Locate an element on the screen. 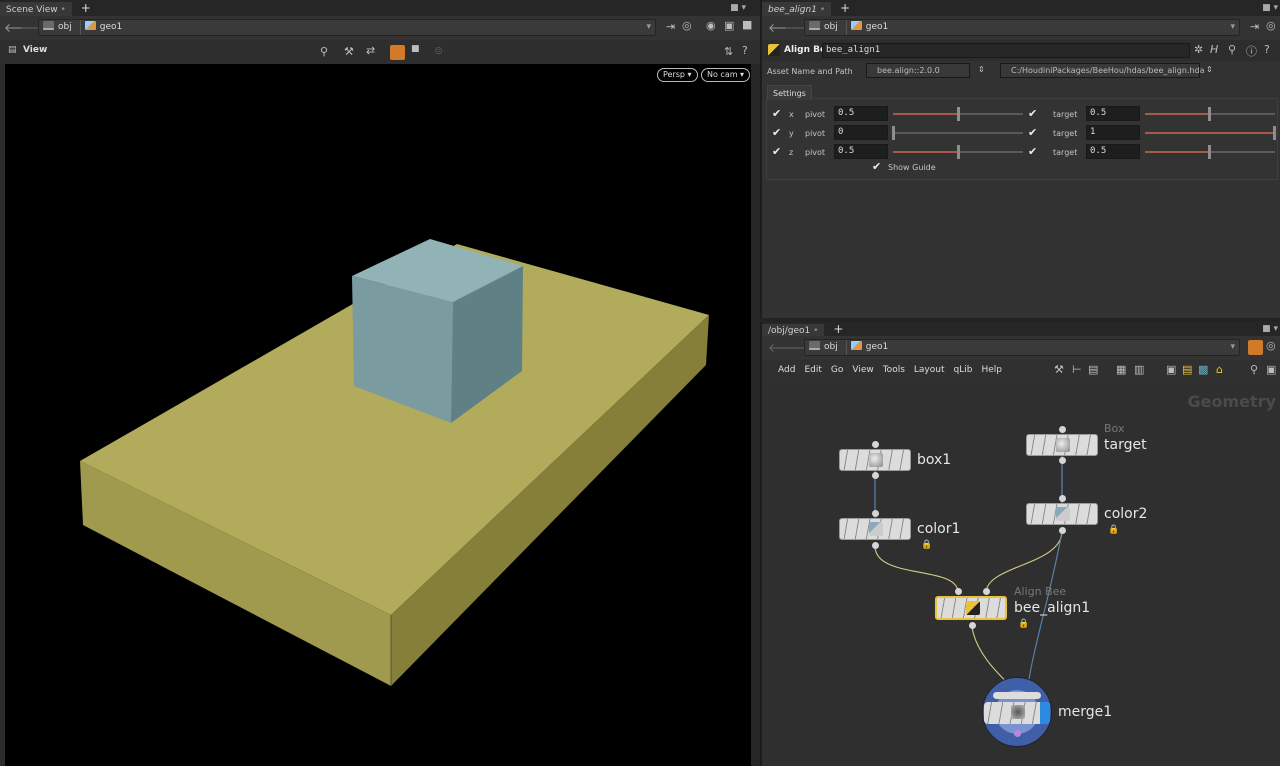 The height and width of the screenshot is (766, 1280). hda-icon: H is located at coordinates (1214, 49).